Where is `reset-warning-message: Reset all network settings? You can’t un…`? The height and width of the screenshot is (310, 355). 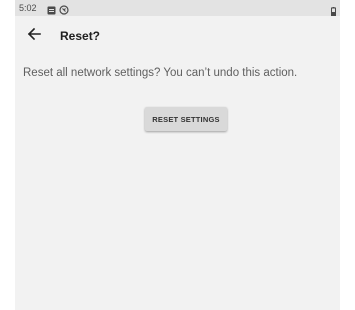 reset-warning-message: Reset all network settings? You can’t un… is located at coordinates (160, 73).